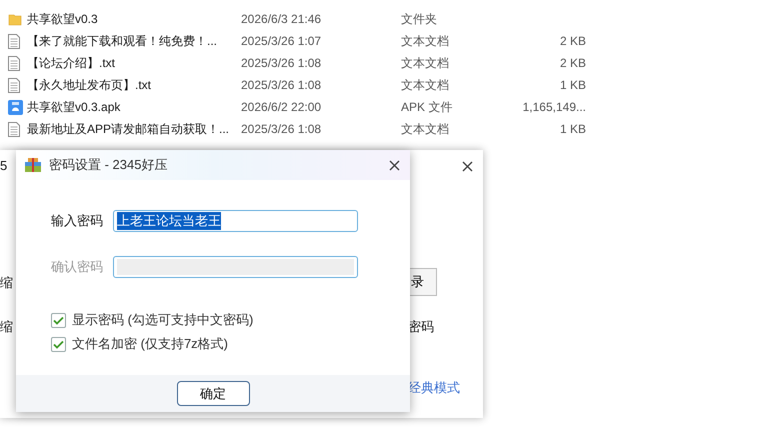  Describe the element at coordinates (281, 41) in the screenshot. I see `file-date: 2025/3/26 1:07` at that location.